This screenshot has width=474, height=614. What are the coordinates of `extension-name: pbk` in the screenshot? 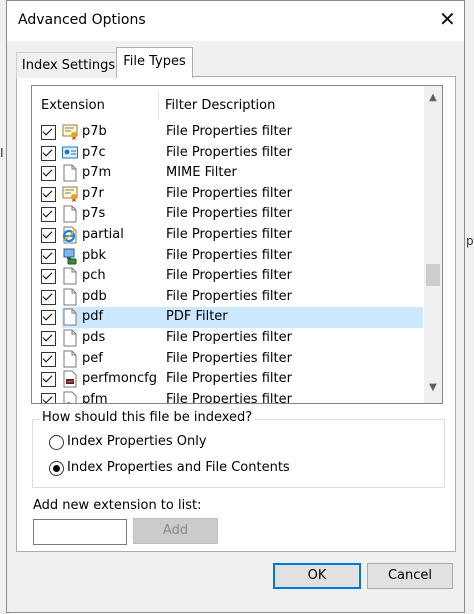 It's located at (94, 255).